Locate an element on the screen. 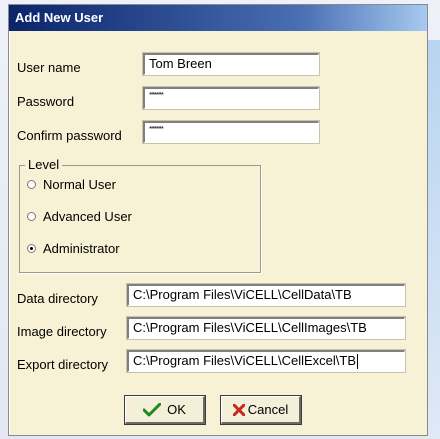  confirm-password-label: Confirm password is located at coordinates (69, 135).